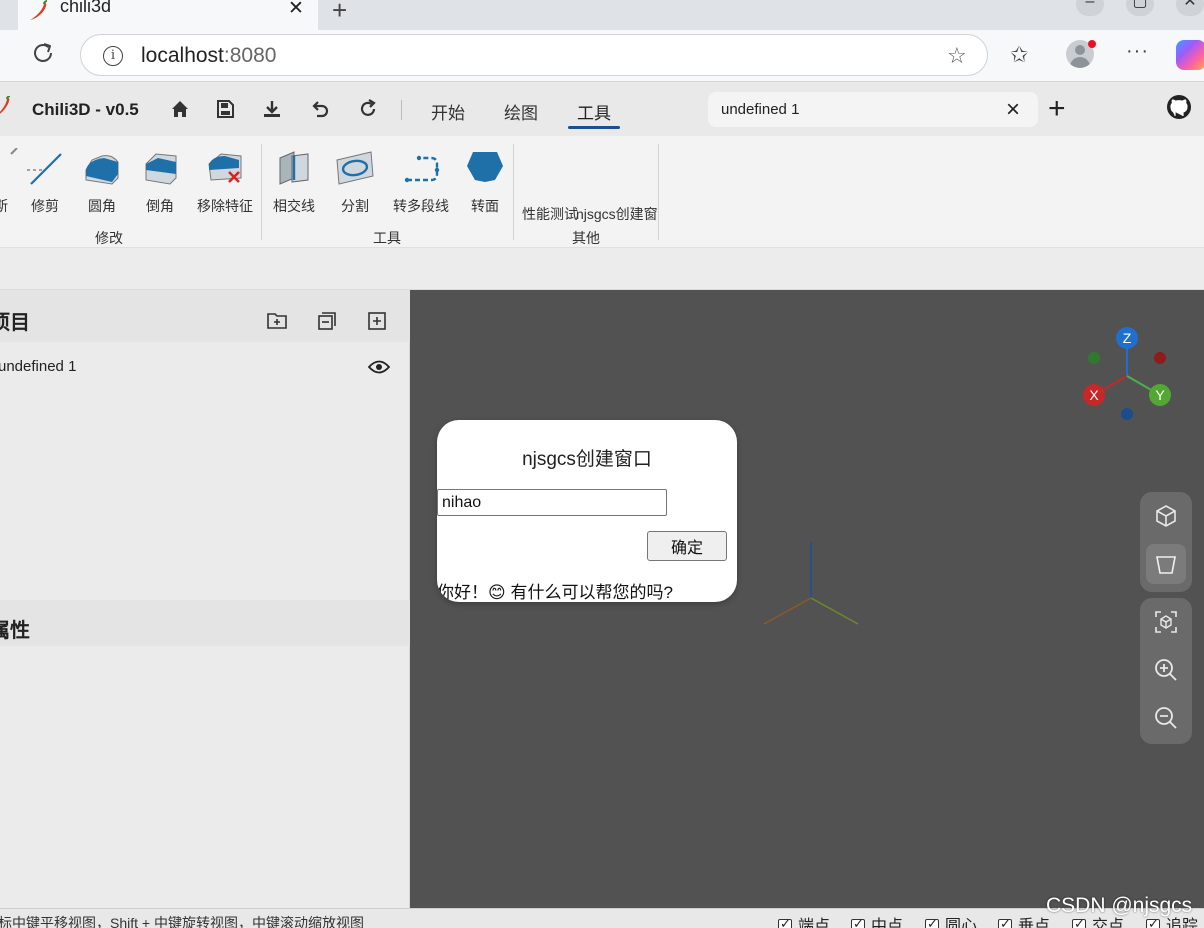 The image size is (1204, 928). What do you see at coordinates (161, 169) in the screenshot?
I see `chamfer-icon` at bounding box center [161, 169].